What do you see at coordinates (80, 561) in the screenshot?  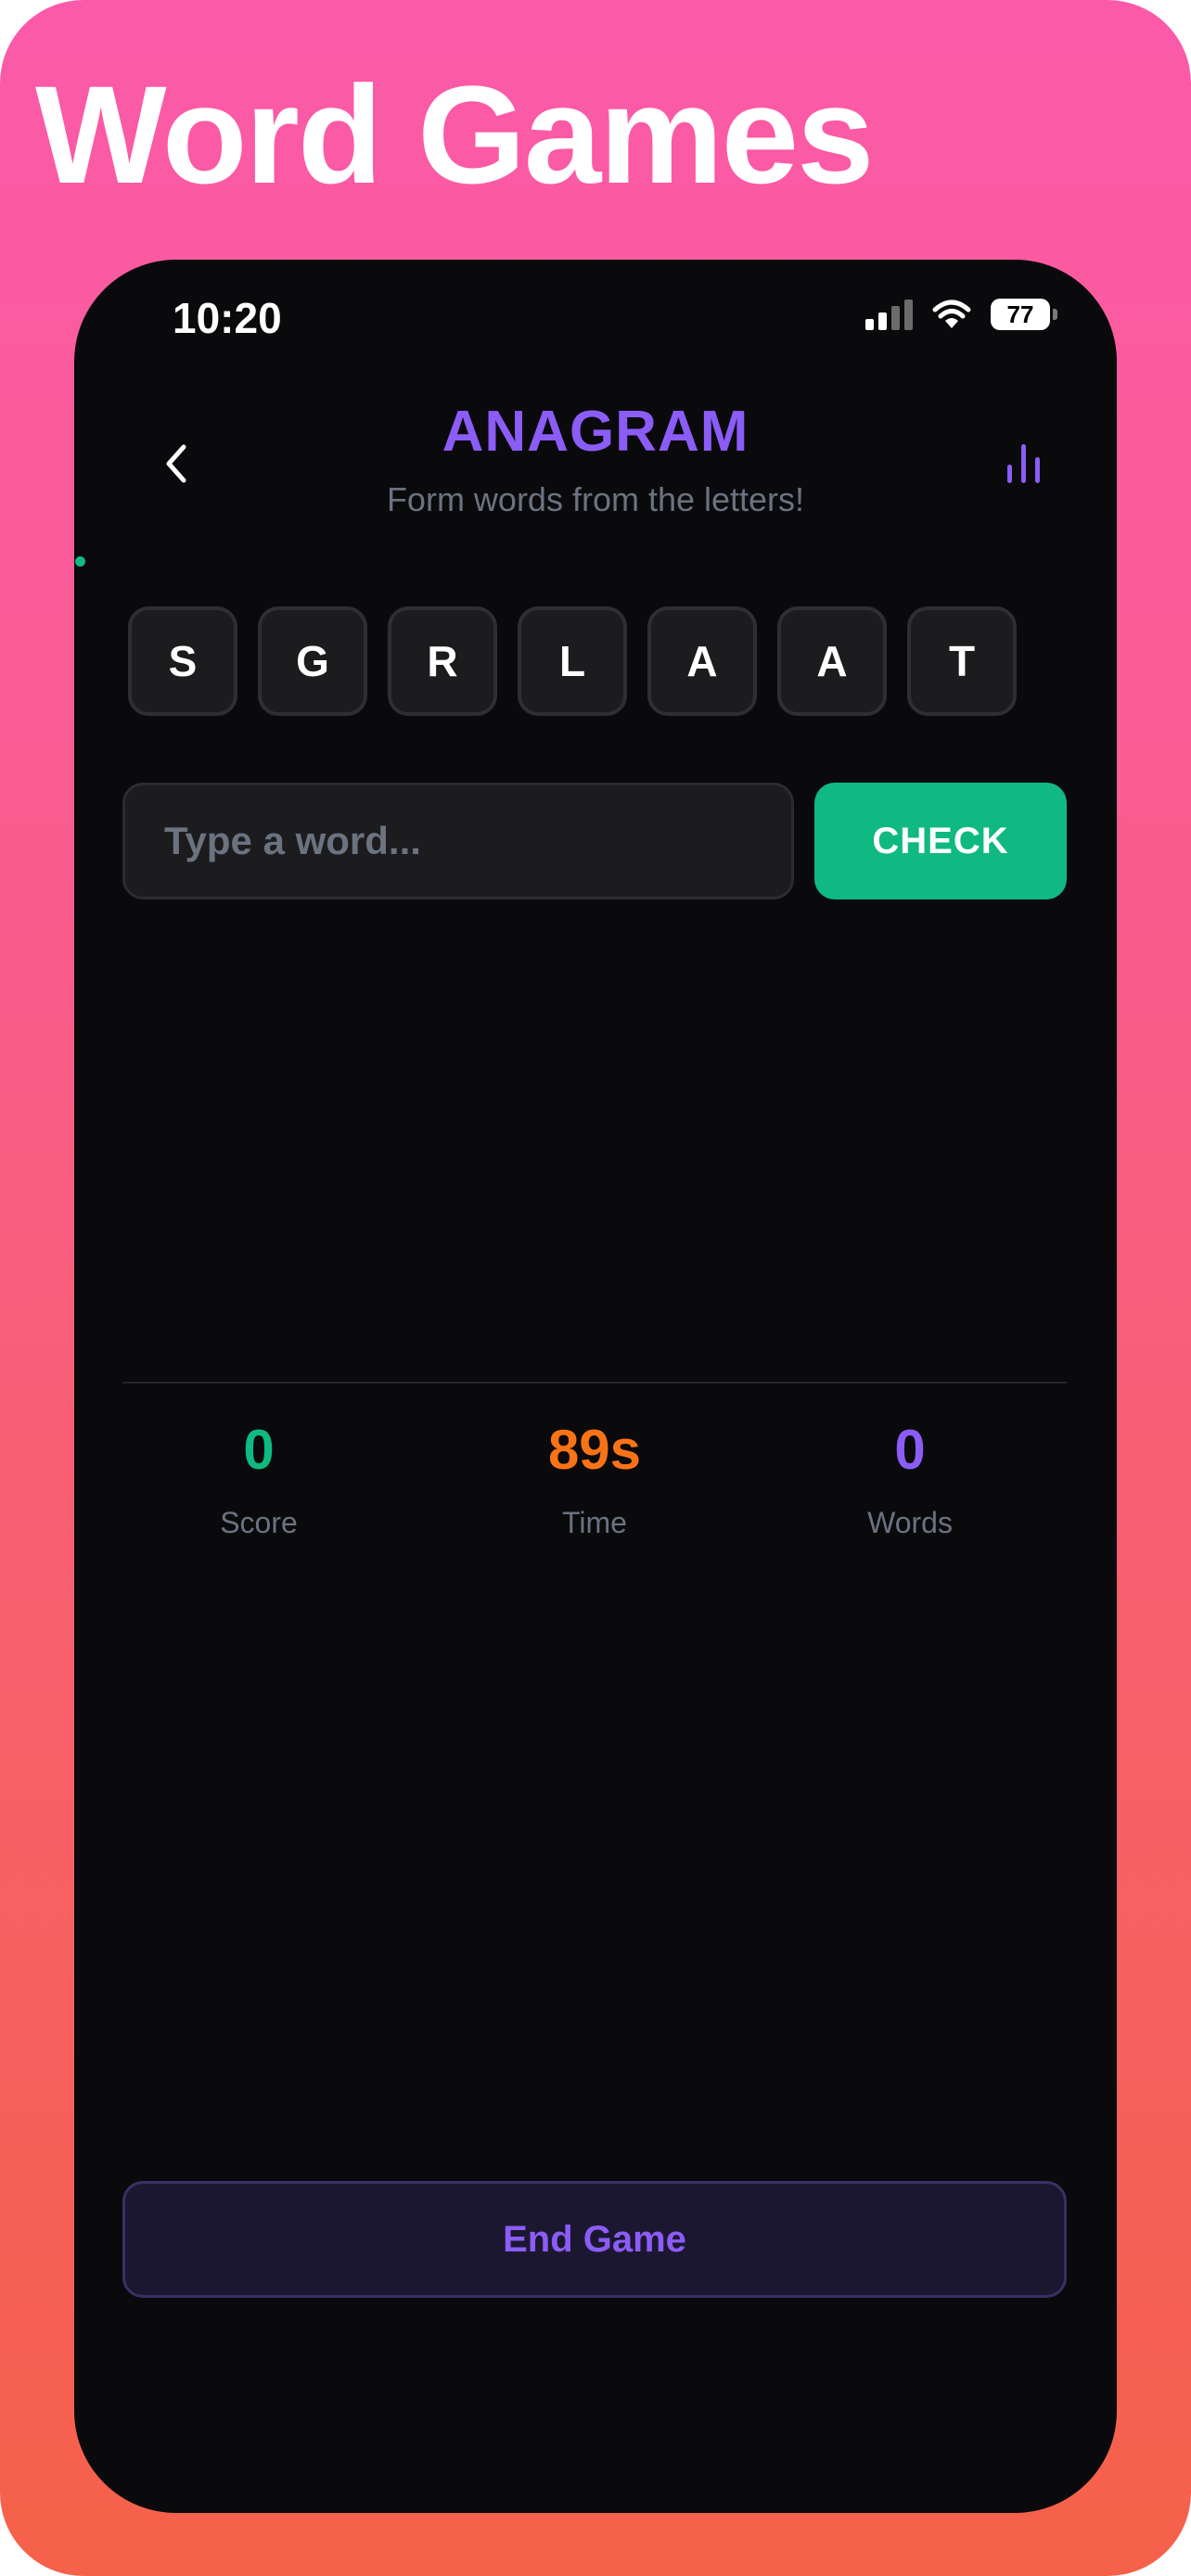 I see `indicator-dot` at bounding box center [80, 561].